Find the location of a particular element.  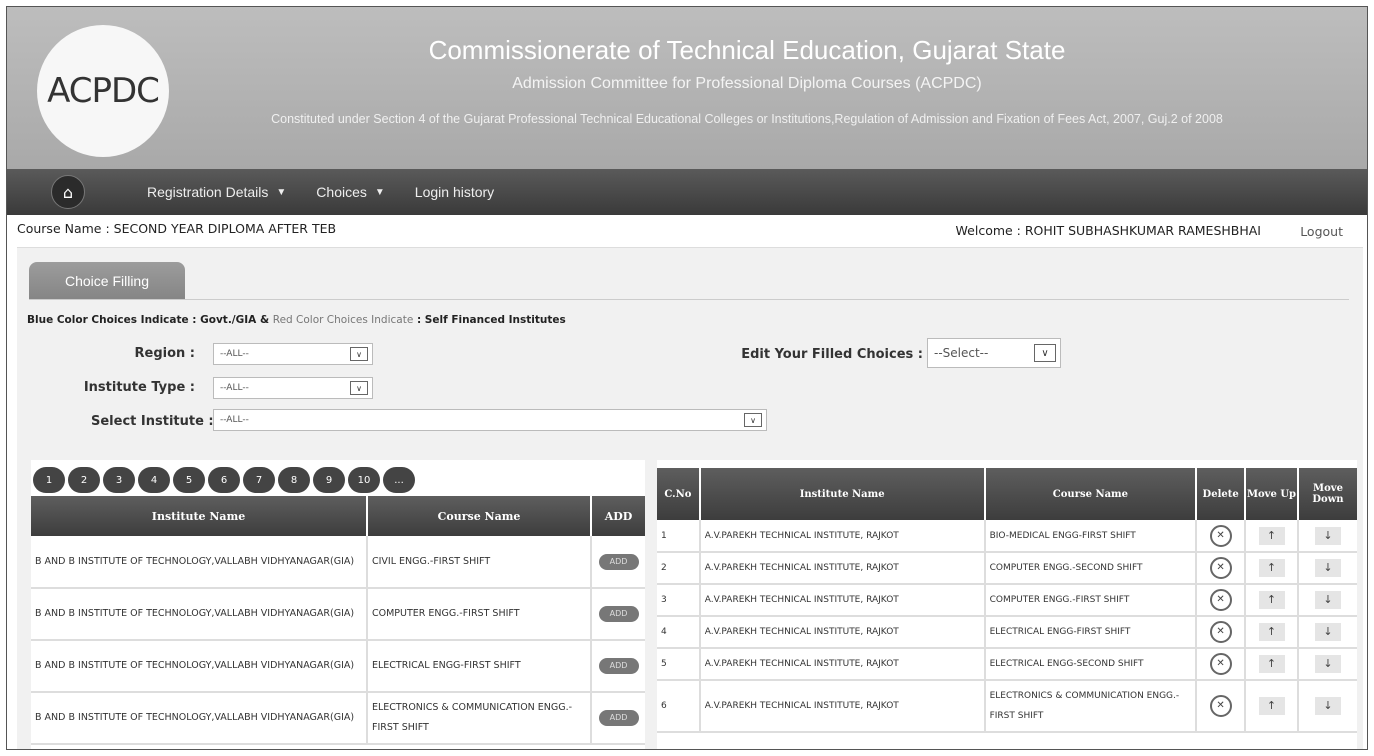

column-header: Move Up is located at coordinates (1272, 494).